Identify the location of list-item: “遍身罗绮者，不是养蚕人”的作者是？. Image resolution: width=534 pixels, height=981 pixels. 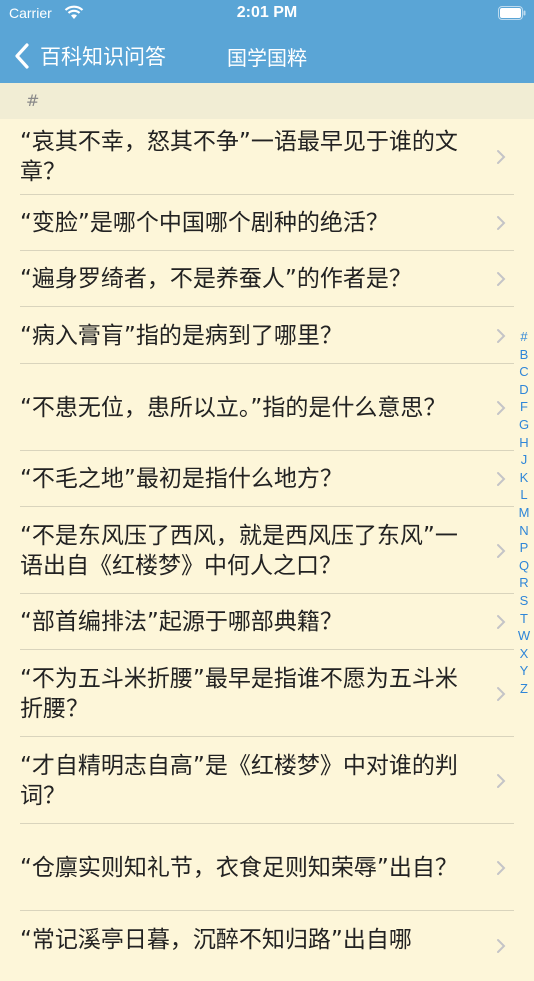
(267, 279).